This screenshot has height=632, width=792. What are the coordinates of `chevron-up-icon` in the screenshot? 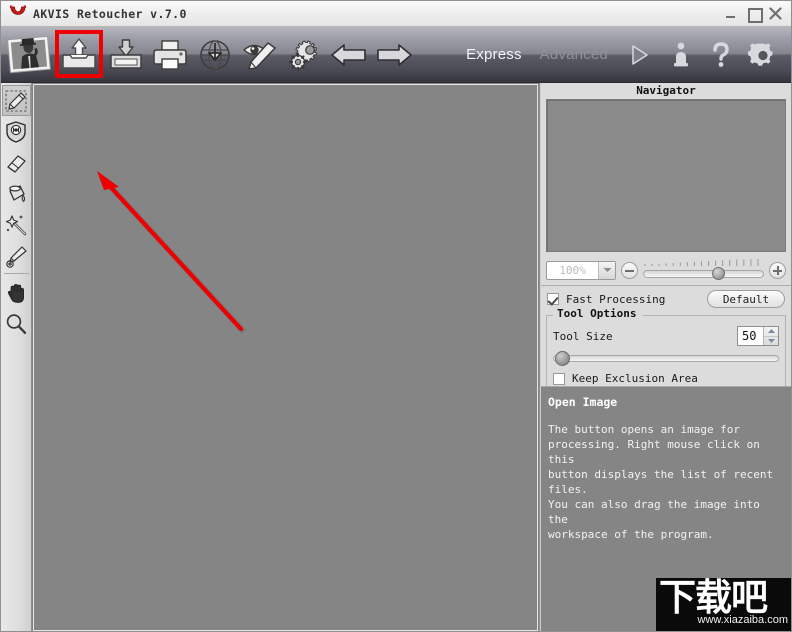 It's located at (771, 331).